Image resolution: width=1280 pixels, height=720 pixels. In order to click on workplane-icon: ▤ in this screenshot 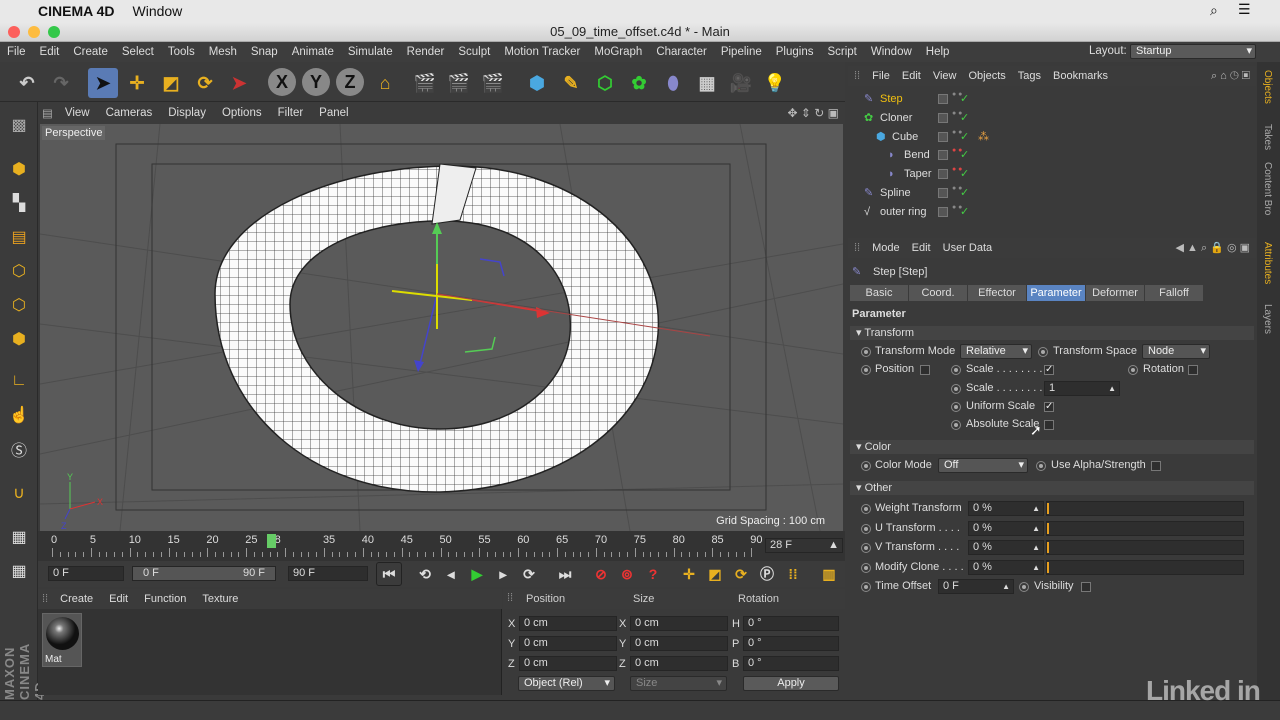, I will do `click(19, 237)`.